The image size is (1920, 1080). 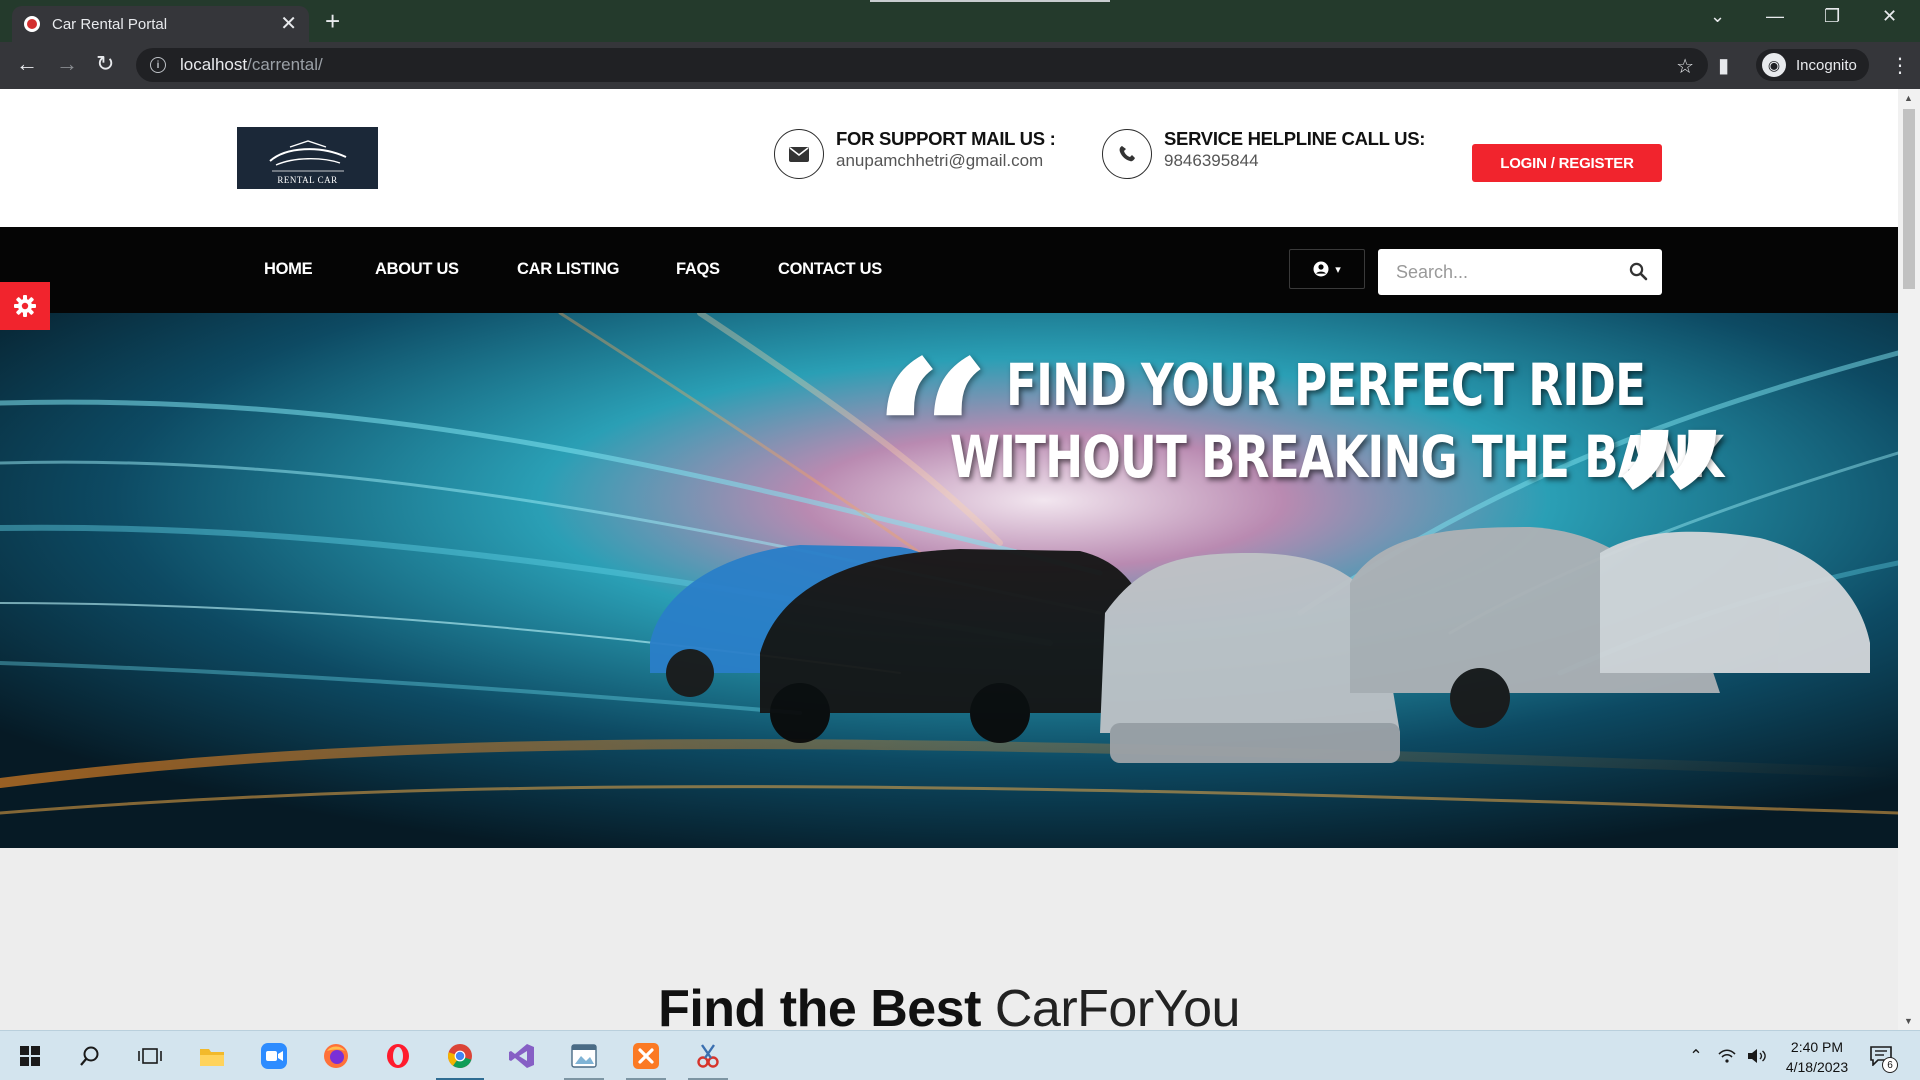 I want to click on close-quote-mark: ”, so click(x=1672, y=509).